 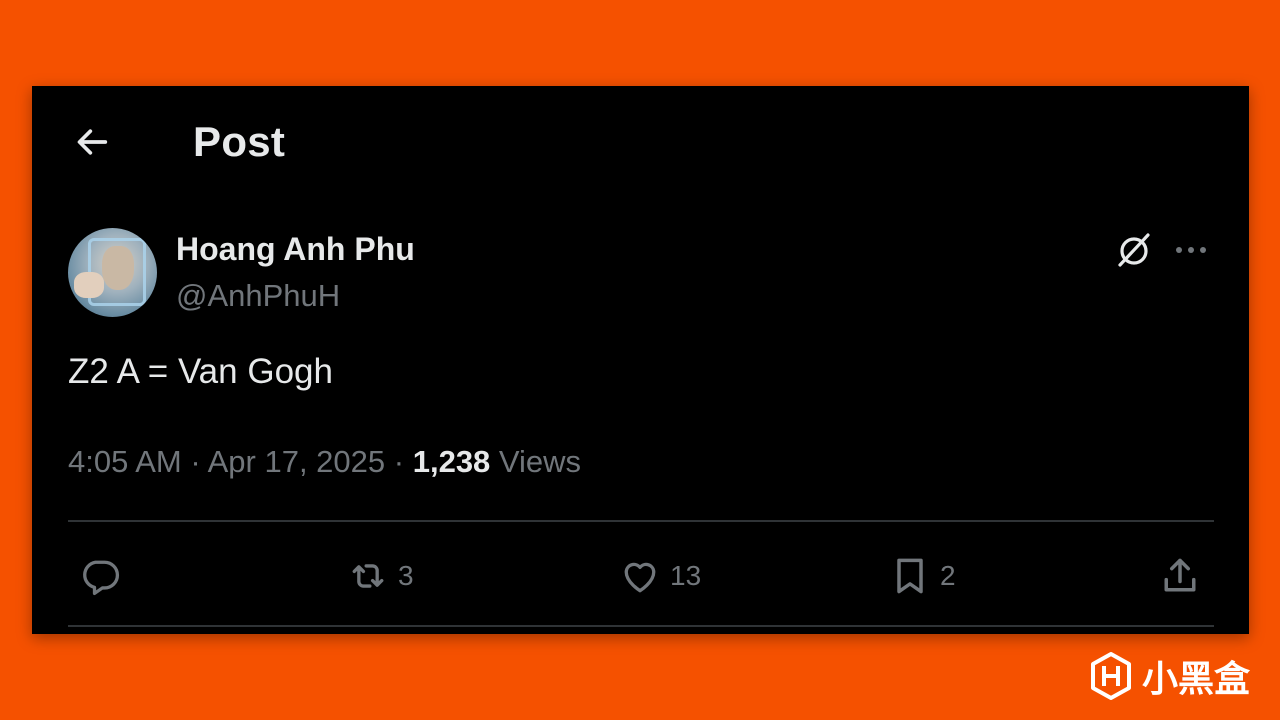 I want to click on share-button, so click(x=1180, y=576).